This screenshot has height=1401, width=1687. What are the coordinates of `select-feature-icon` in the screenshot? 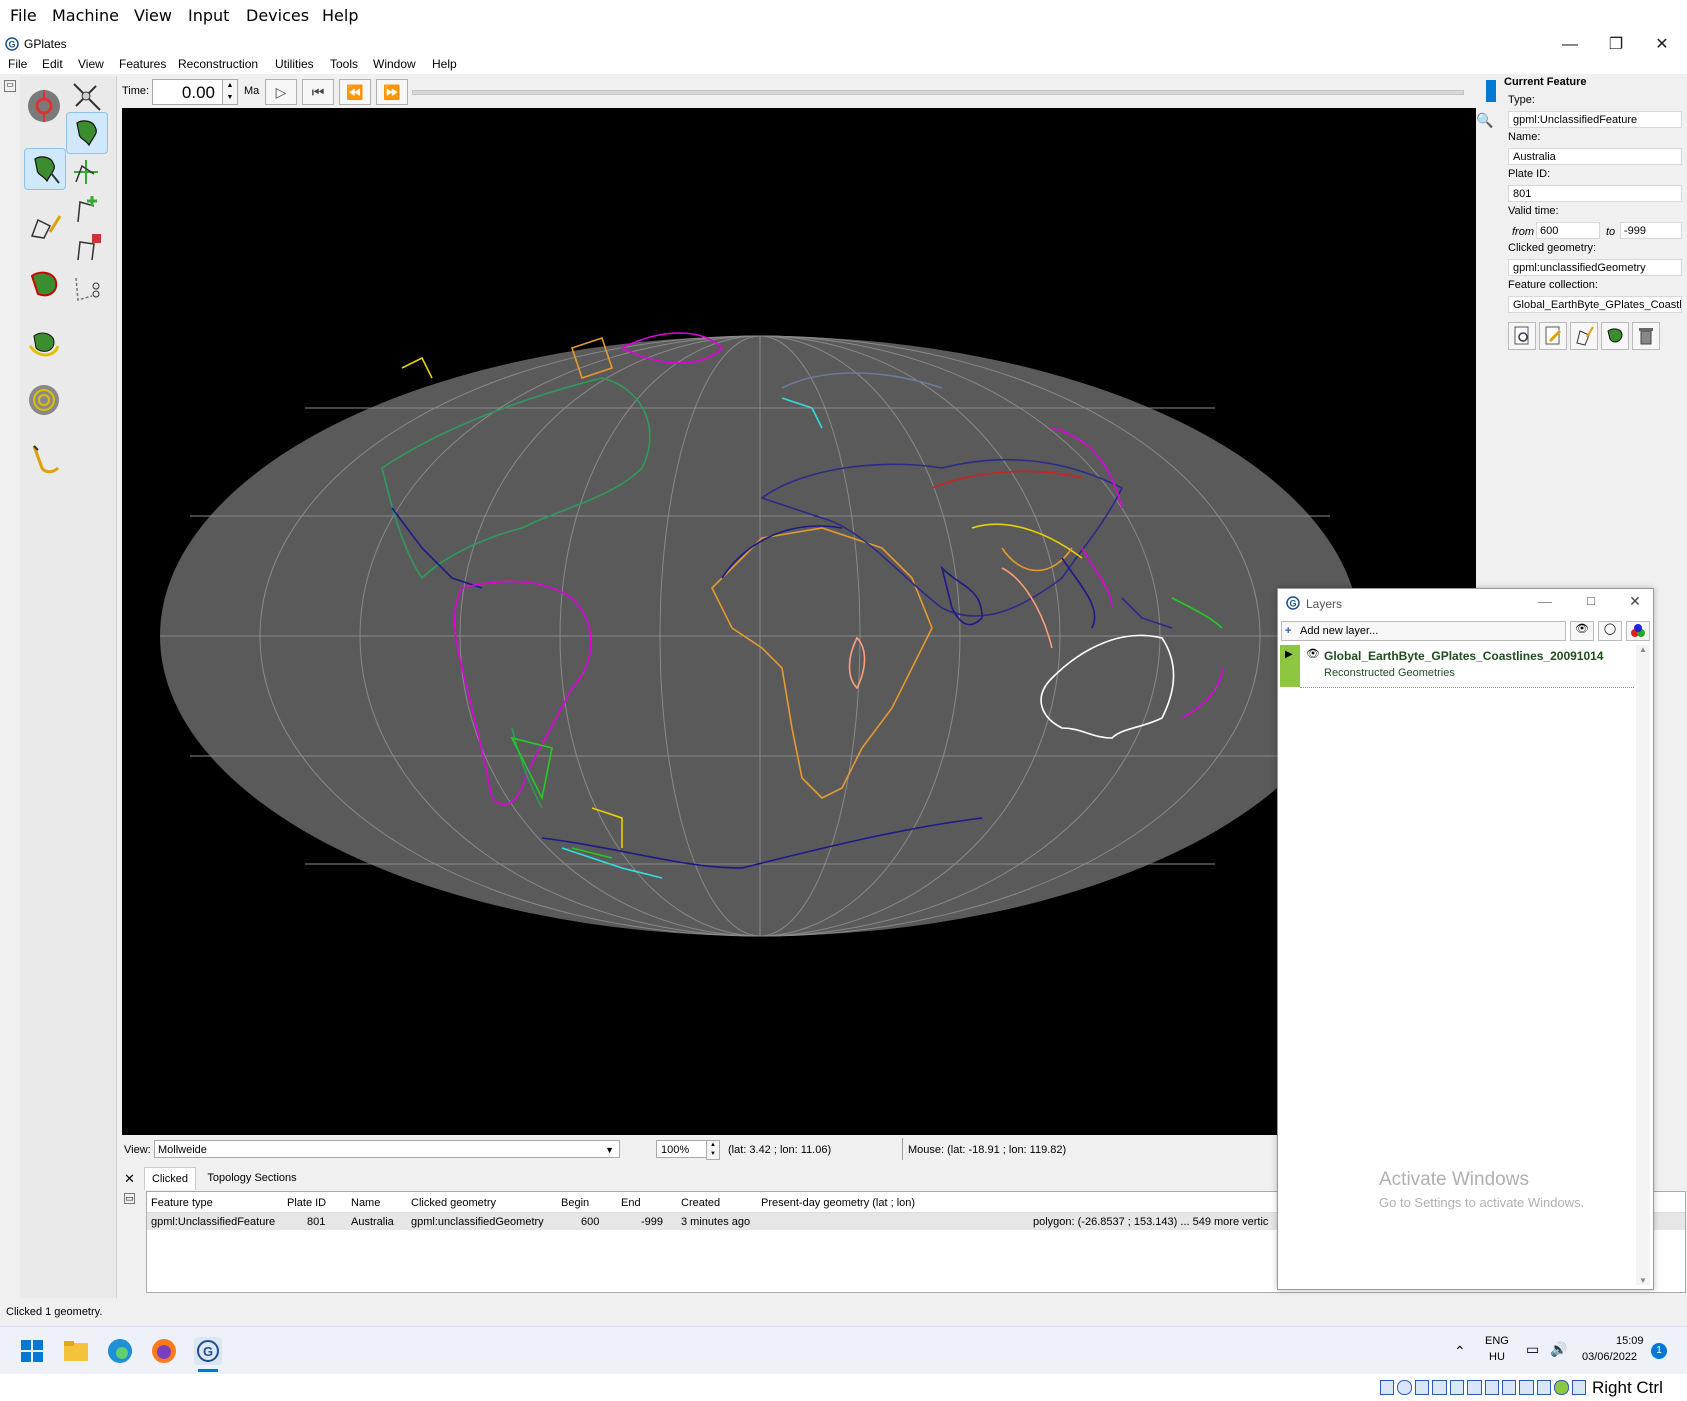 It's located at (87, 133).